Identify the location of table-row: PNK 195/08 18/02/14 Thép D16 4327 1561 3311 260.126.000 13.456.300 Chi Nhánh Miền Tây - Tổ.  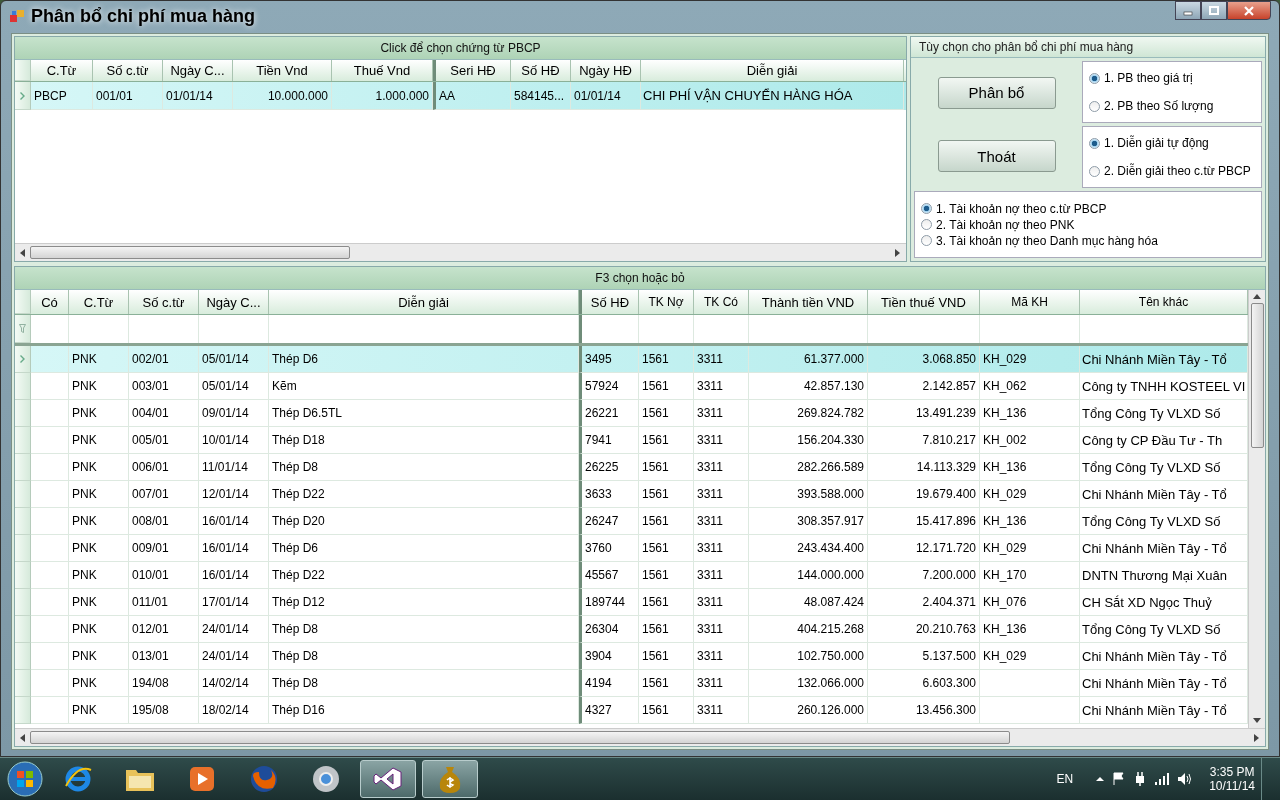
(631, 710).